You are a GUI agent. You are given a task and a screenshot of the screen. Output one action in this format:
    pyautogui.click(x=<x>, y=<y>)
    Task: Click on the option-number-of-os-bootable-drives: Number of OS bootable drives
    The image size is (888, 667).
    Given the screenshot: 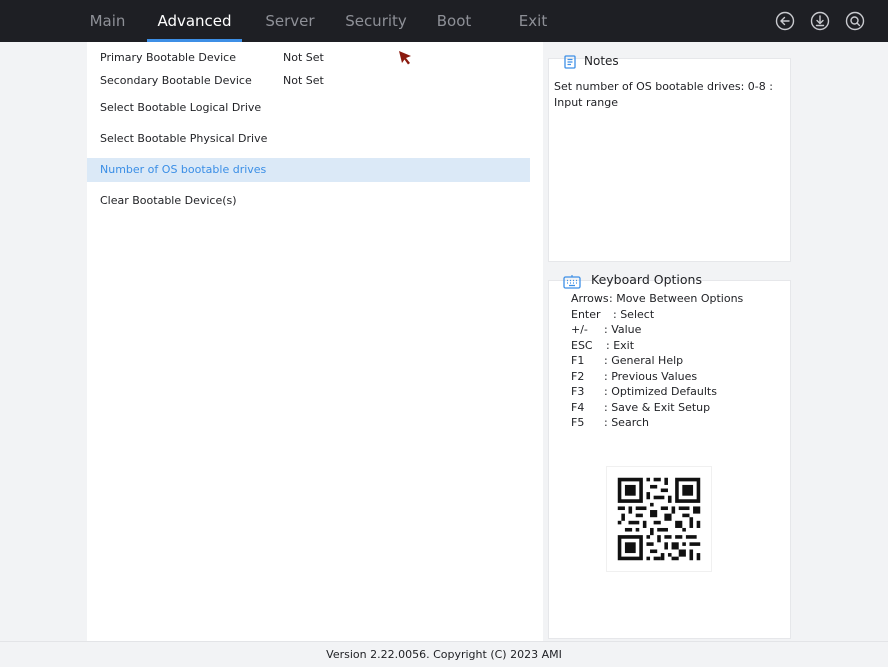 What is the action you would take?
    pyautogui.click(x=308, y=170)
    